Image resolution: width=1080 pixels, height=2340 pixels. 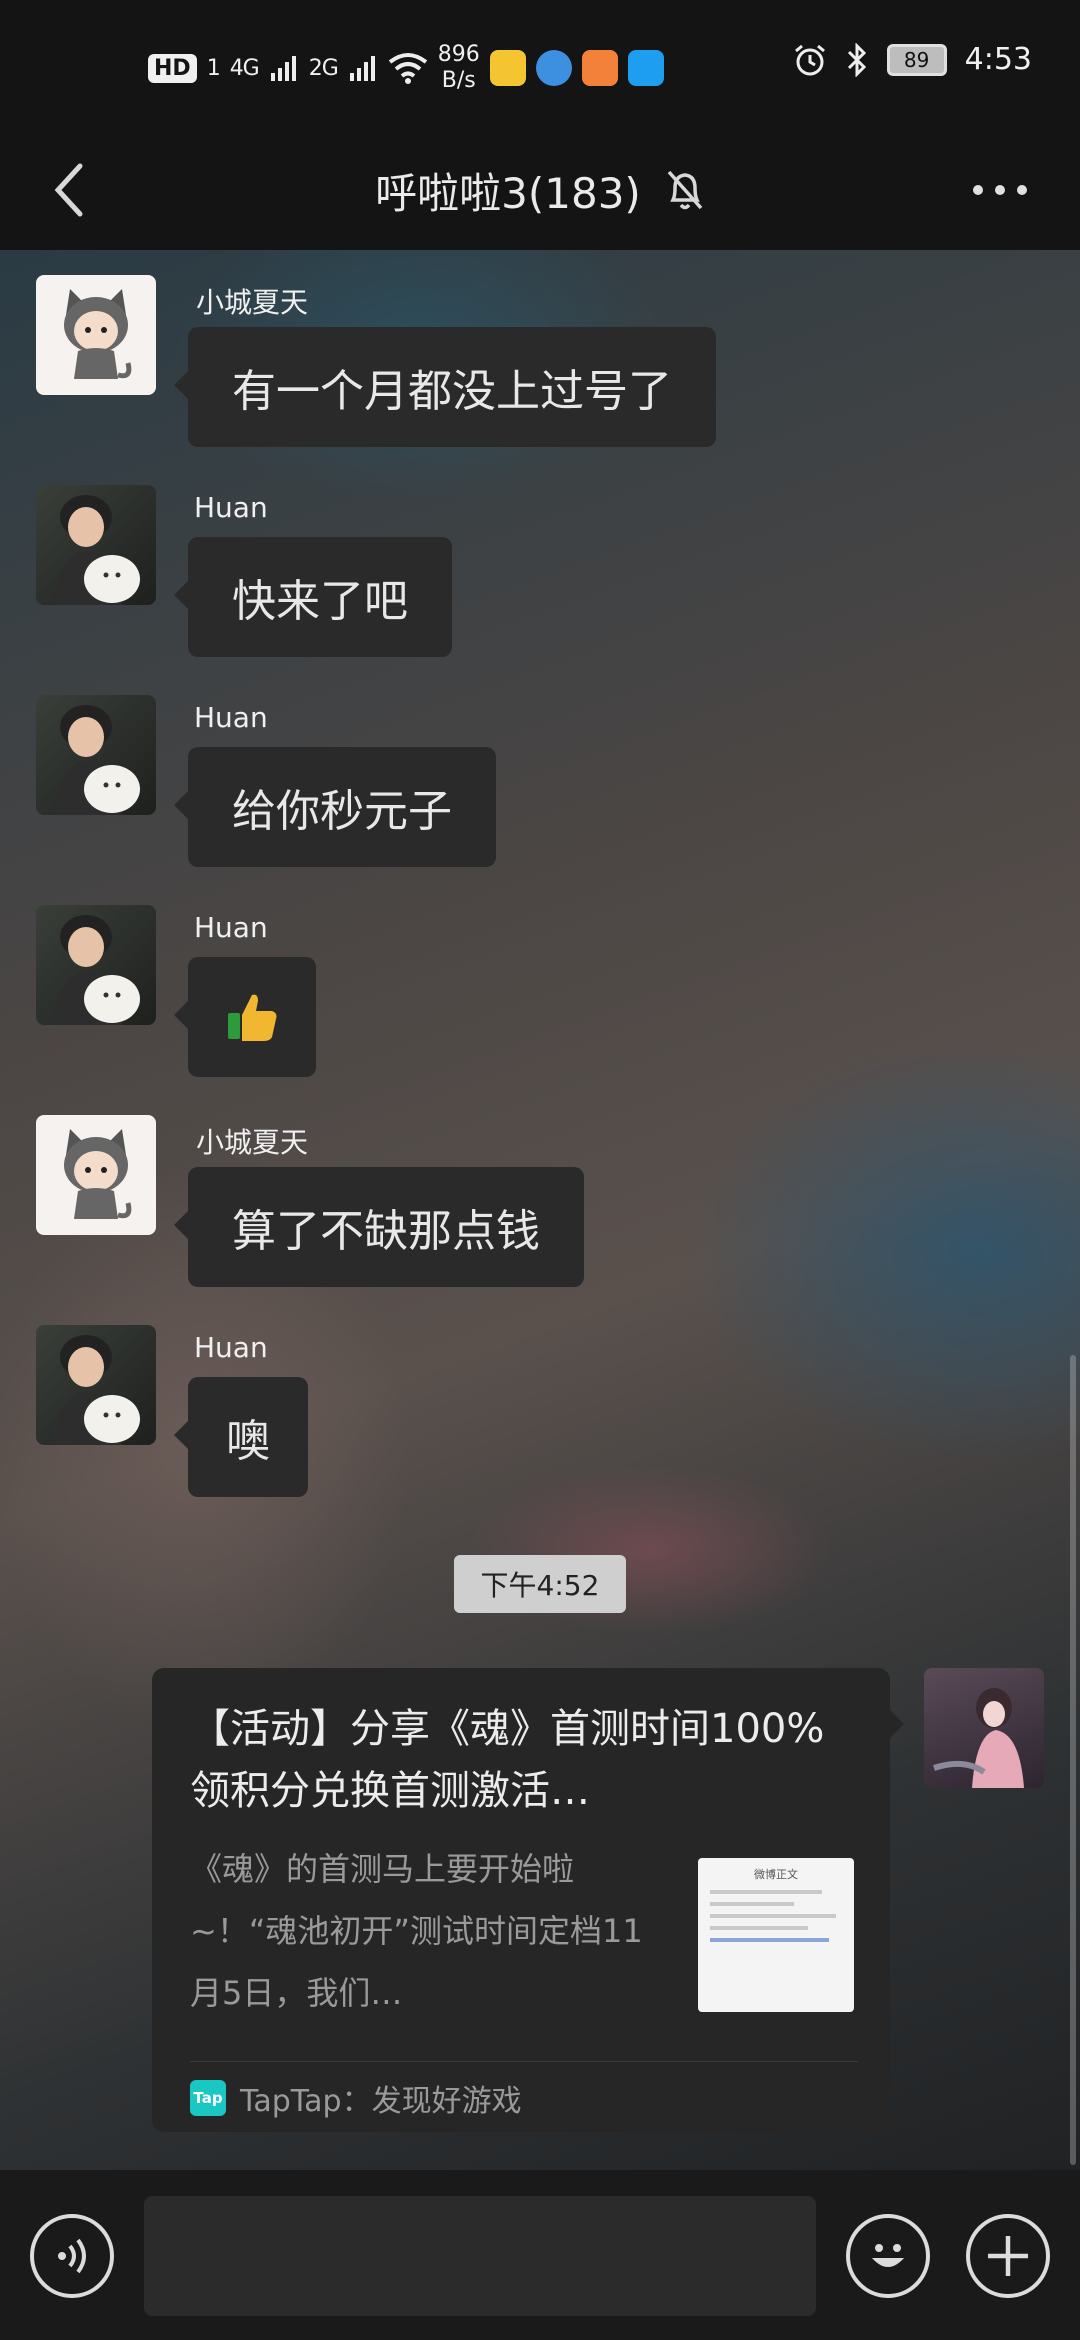 I want to click on emoji-button, so click(x=888, y=2256).